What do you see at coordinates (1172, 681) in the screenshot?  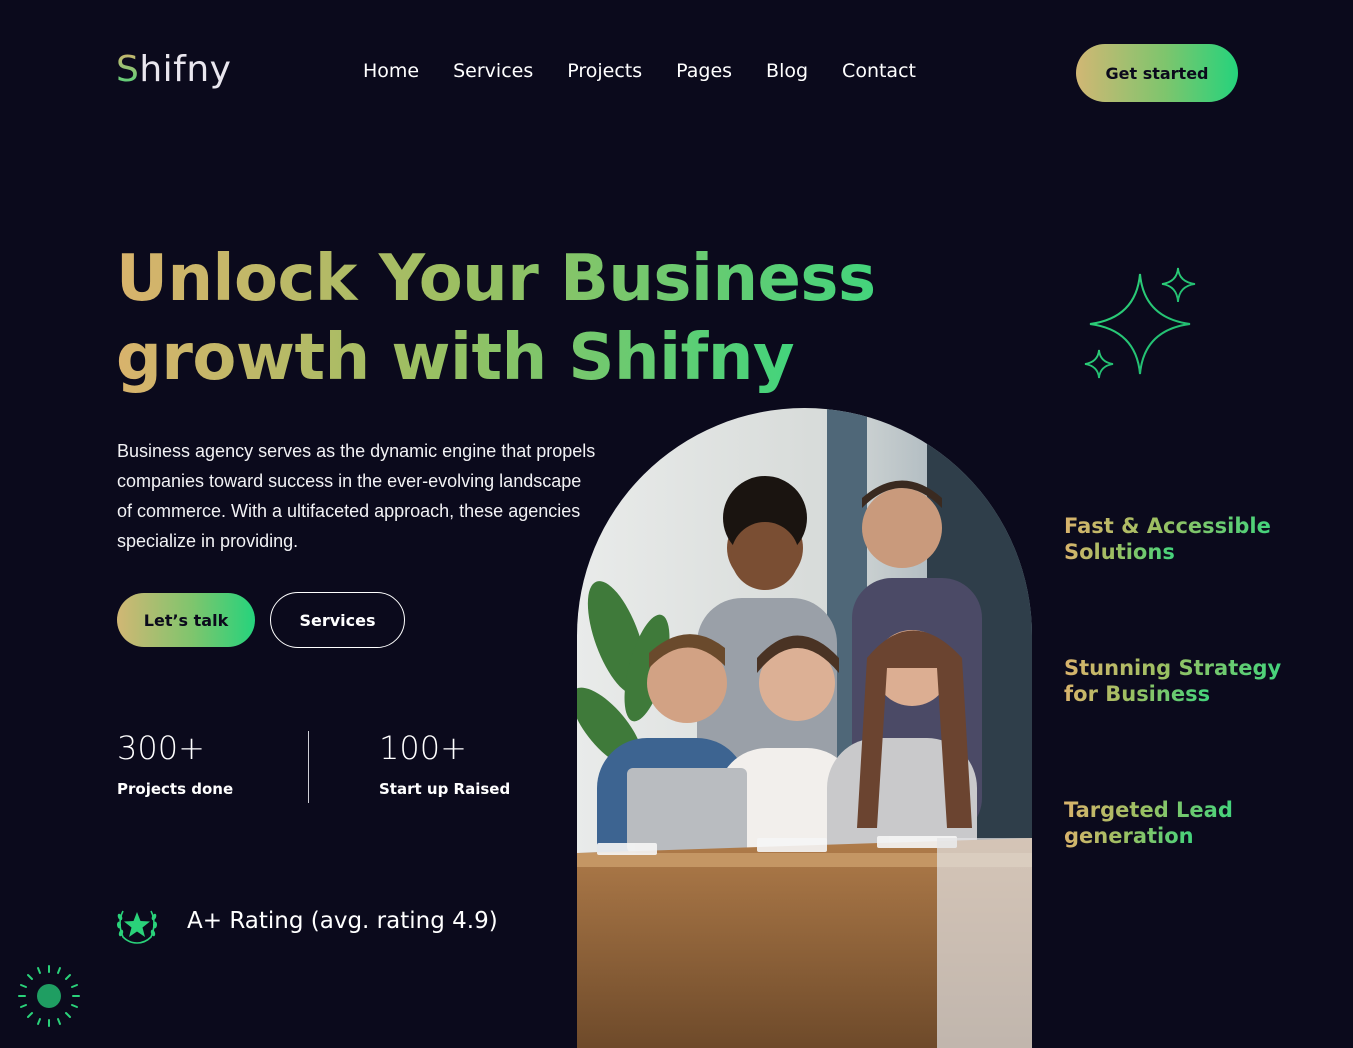 I see `feature-stunning-strategy: Stunning Strategy for Business` at bounding box center [1172, 681].